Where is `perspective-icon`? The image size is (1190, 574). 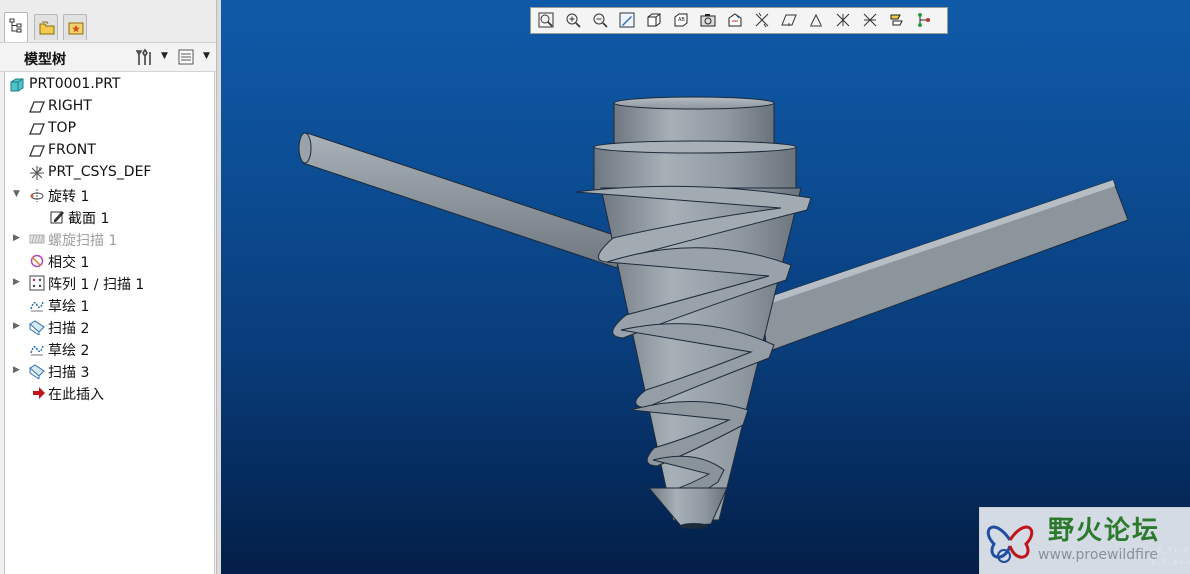
perspective-icon is located at coordinates (735, 20).